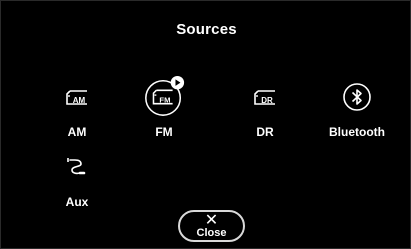 Image resolution: width=411 pixels, height=249 pixels. What do you see at coordinates (77, 132) in the screenshot?
I see `source-am-label: AM` at bounding box center [77, 132].